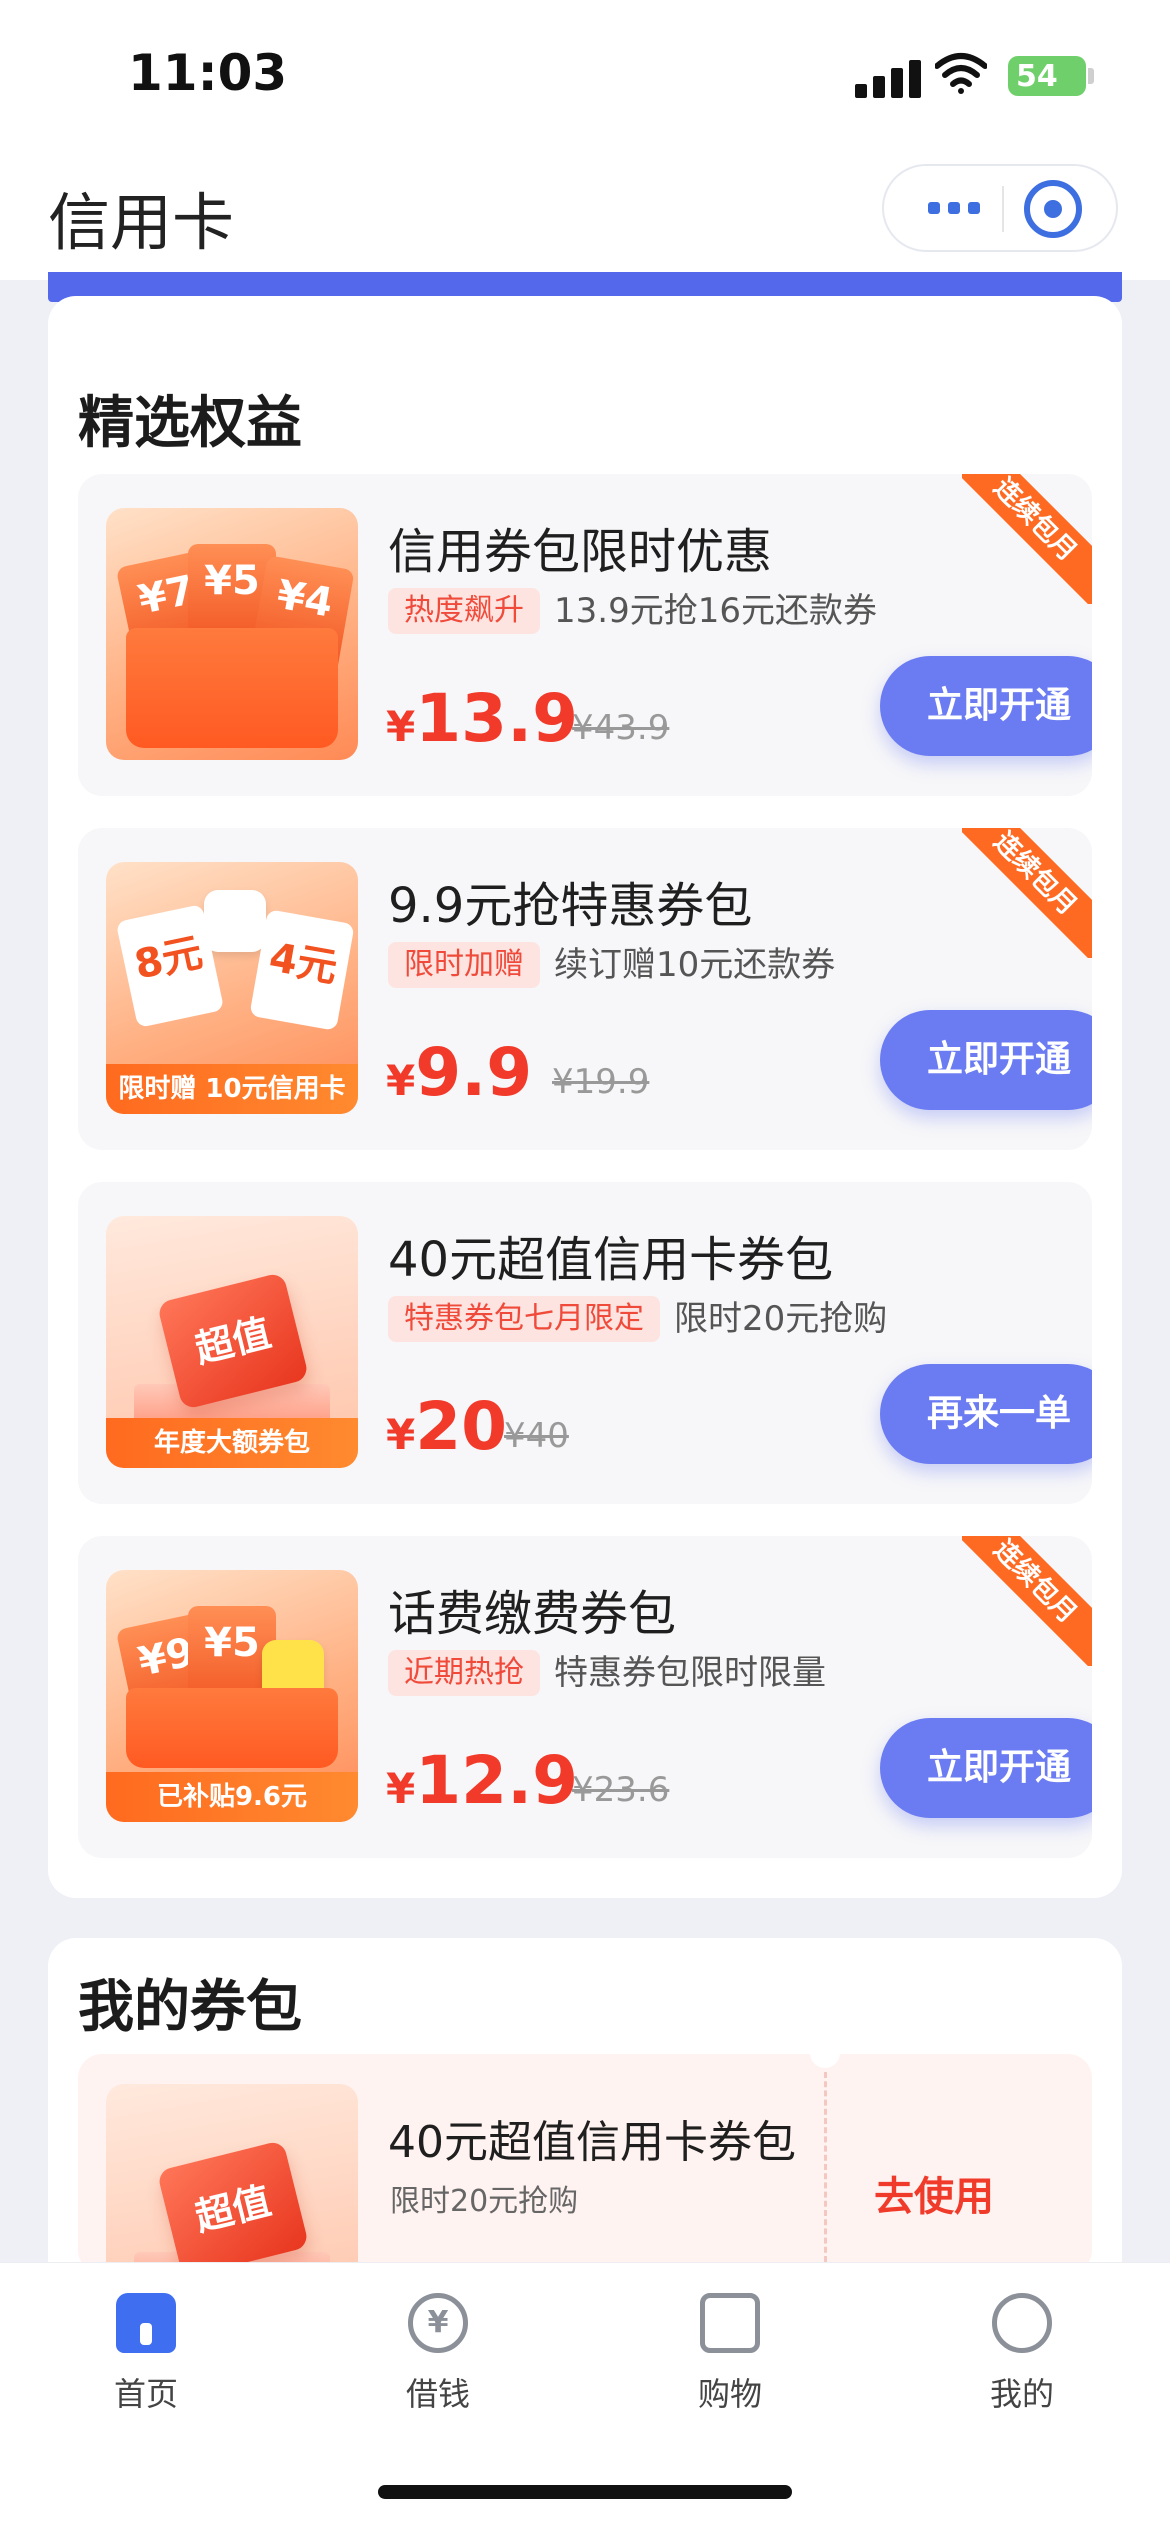 The height and width of the screenshot is (2532, 1170). I want to click on card-tag: 近期热抢, so click(464, 1673).